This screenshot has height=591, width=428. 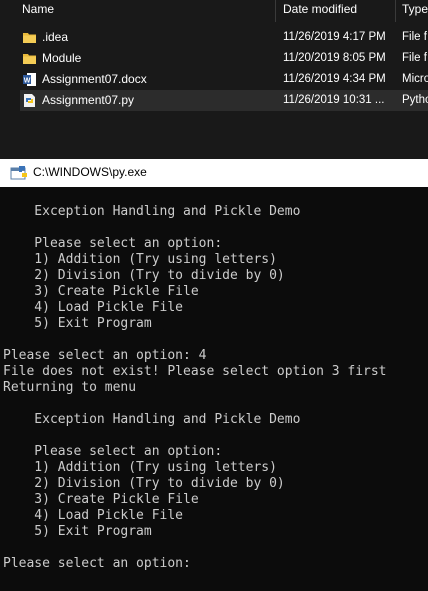 I want to click on svg-text: W, so click(x=27, y=81).